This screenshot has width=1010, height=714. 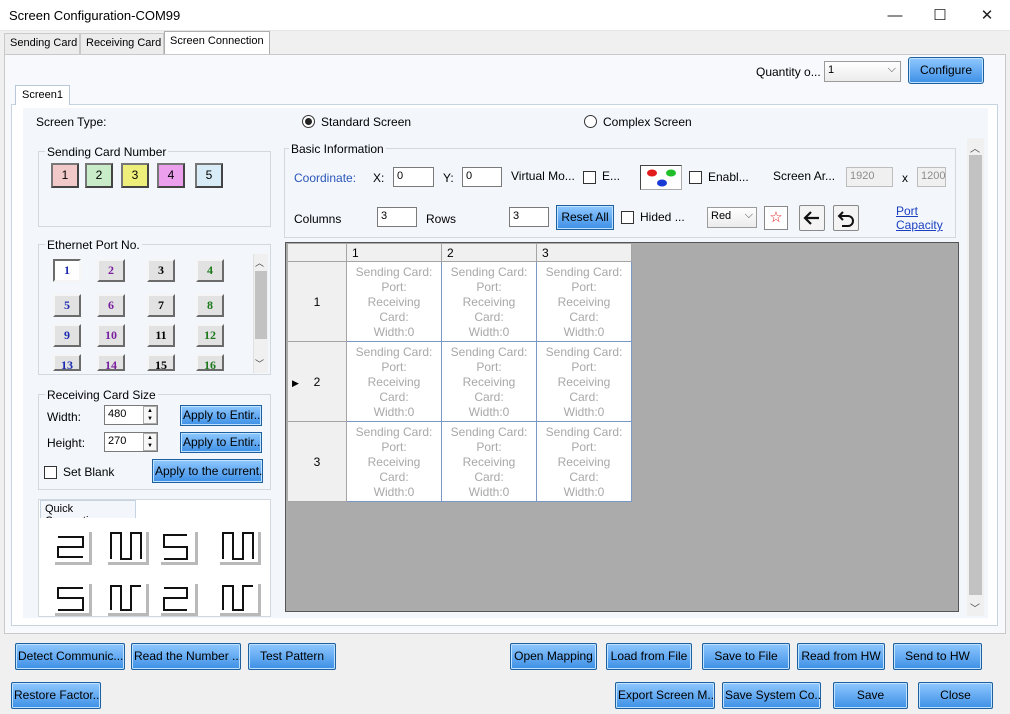 I want to click on y-input: 0, so click(x=482, y=177).